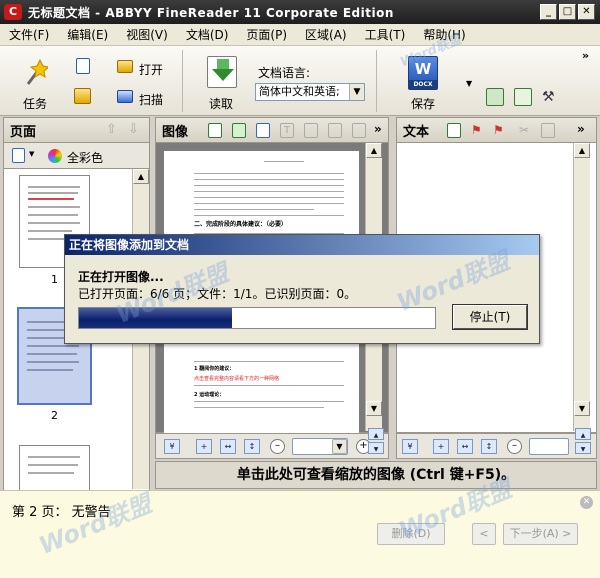 The height and width of the screenshot is (578, 600). Describe the element at coordinates (287, 130) in the screenshot. I see `text-area-icon: T` at that location.